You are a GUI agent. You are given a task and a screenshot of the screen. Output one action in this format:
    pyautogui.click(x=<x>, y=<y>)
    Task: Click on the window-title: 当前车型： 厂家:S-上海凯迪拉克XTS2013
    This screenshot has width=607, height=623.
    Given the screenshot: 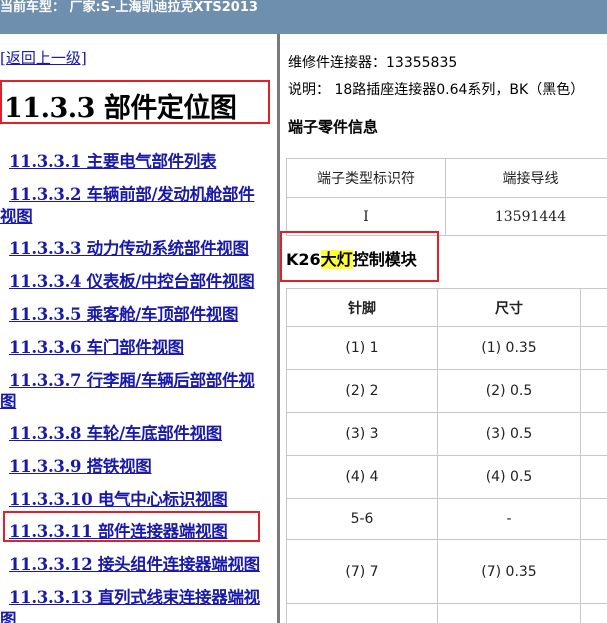 What is the action you would take?
    pyautogui.click(x=129, y=7)
    